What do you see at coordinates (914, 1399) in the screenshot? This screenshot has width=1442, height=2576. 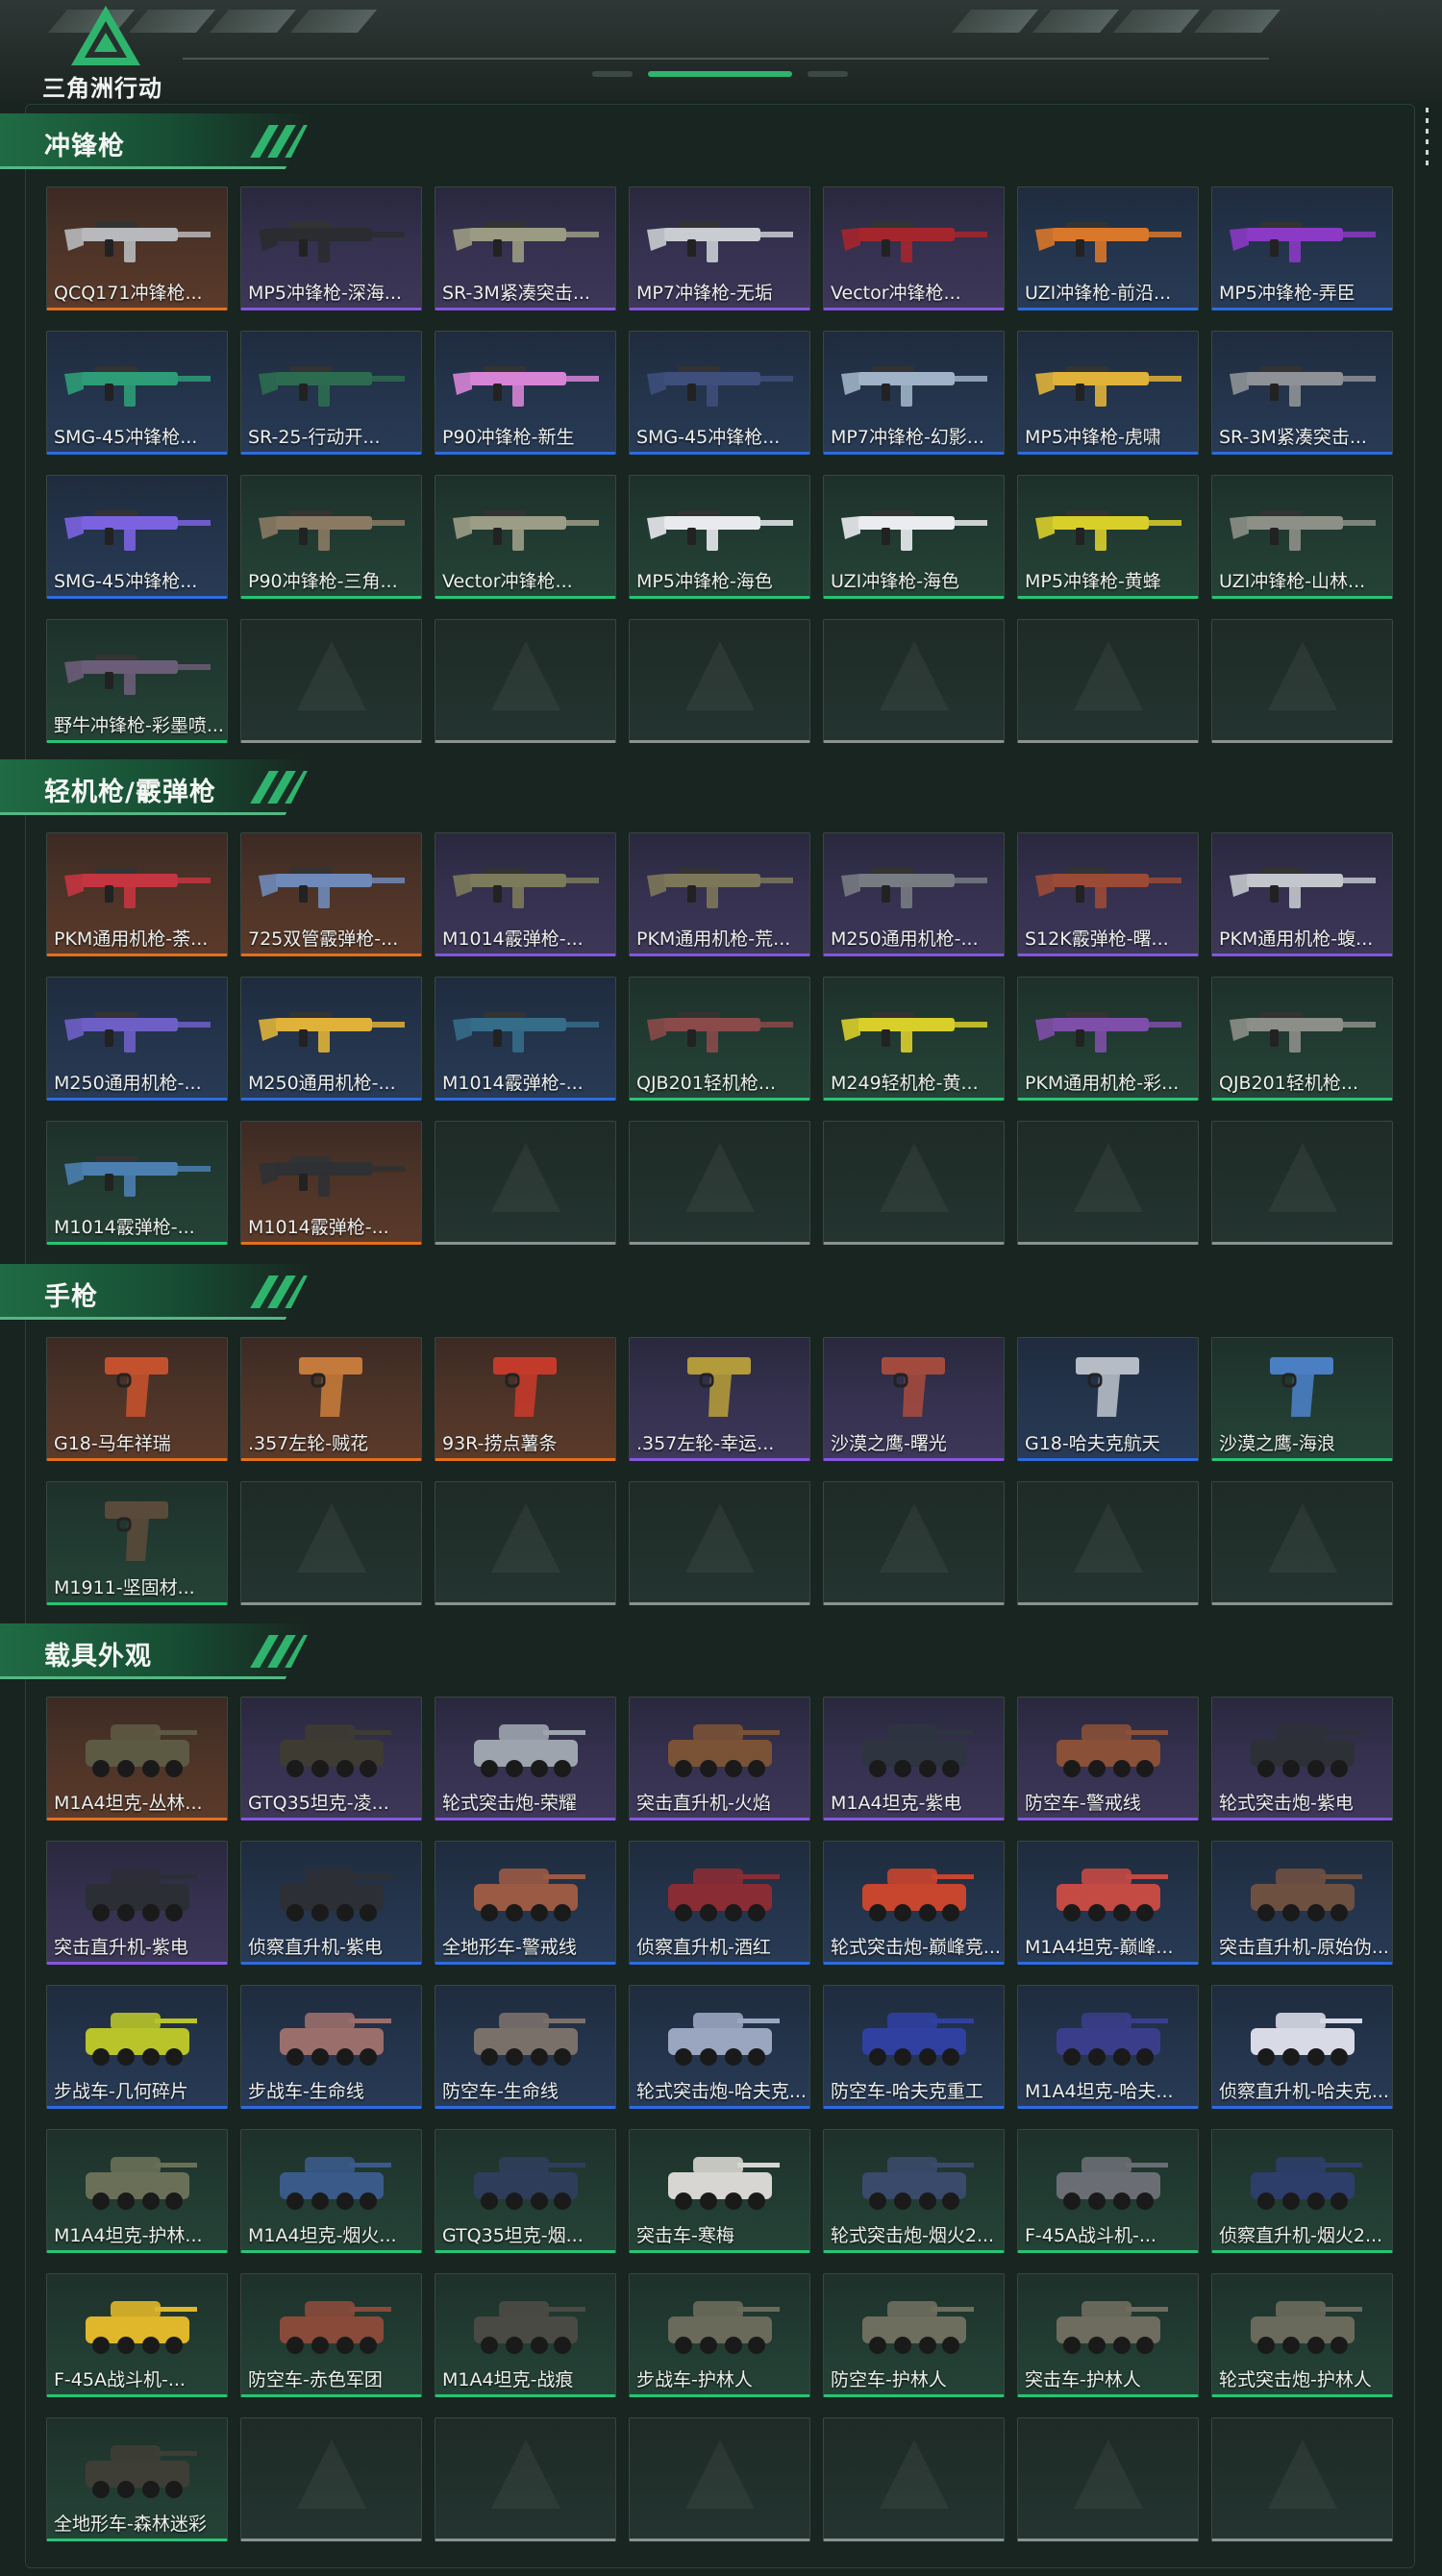 I see `skin-card: 沙漠之鹰-曙光` at bounding box center [914, 1399].